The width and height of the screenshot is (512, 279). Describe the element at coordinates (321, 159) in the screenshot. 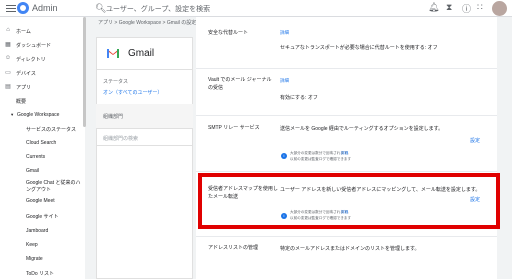

I see `smtp-note-line2: 以前の変更は監査ログで確認できます` at that location.